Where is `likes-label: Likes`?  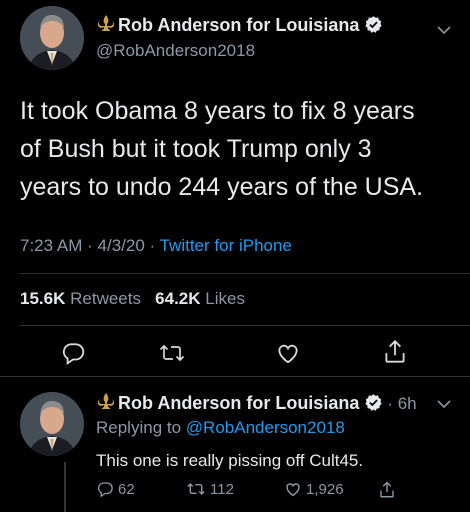
likes-label: Likes is located at coordinates (225, 298).